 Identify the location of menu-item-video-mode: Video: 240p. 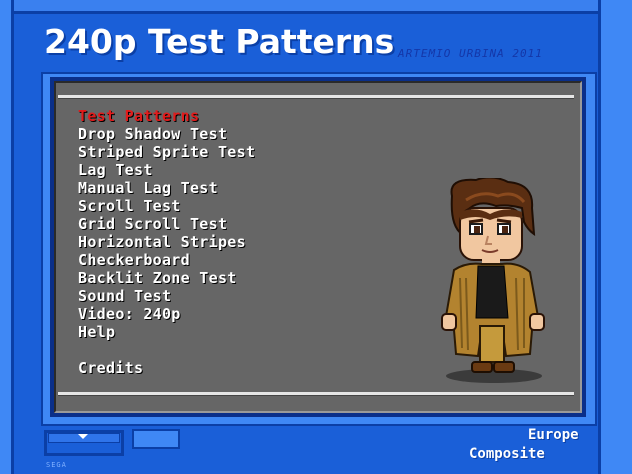
(166, 314).